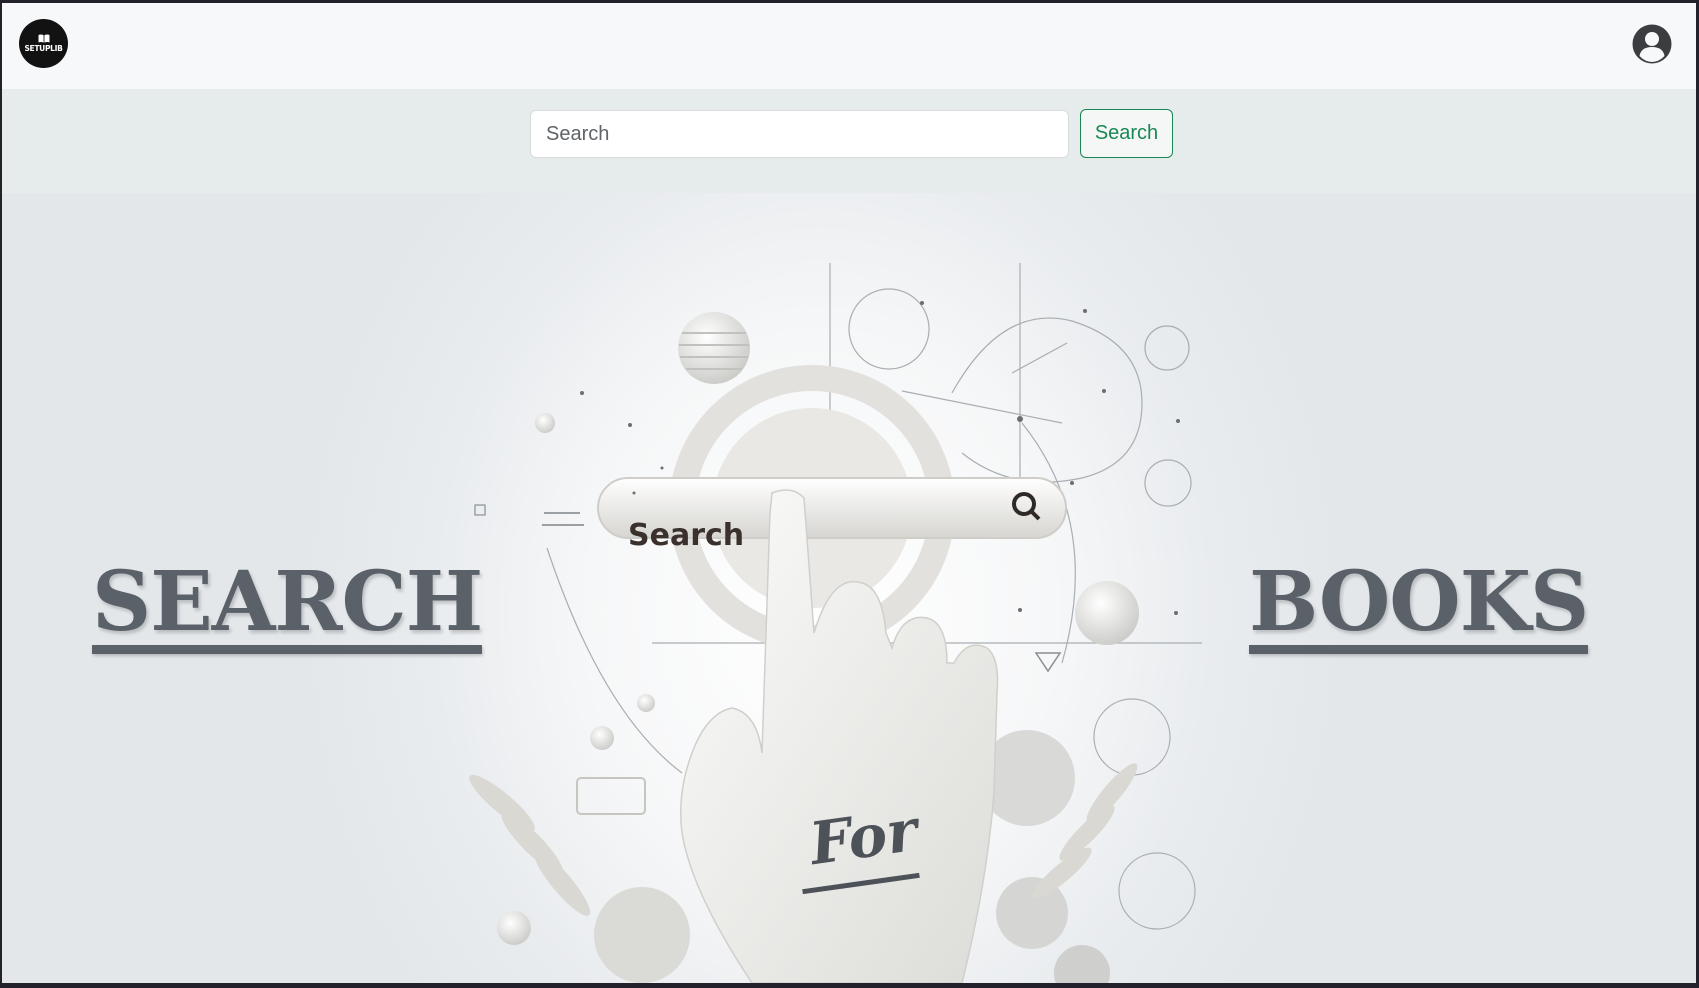 This screenshot has width=1699, height=988. Describe the element at coordinates (287, 607) in the screenshot. I see `hero-word-search: SEARCH` at that location.